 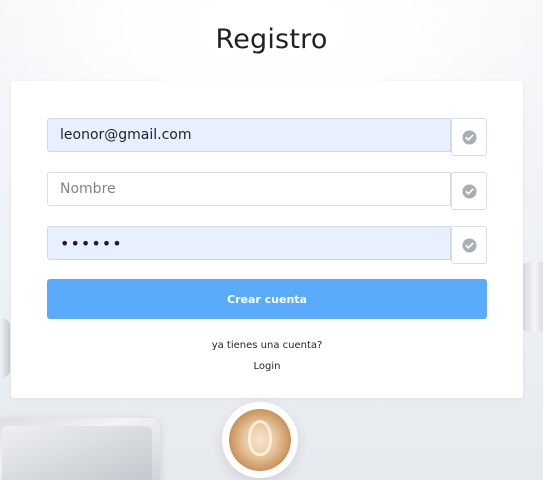 I want to click on password-check-addon, so click(x=469, y=245).